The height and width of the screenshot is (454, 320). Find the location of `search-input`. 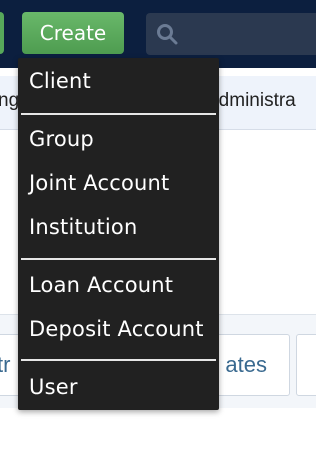

search-input is located at coordinates (231, 34).